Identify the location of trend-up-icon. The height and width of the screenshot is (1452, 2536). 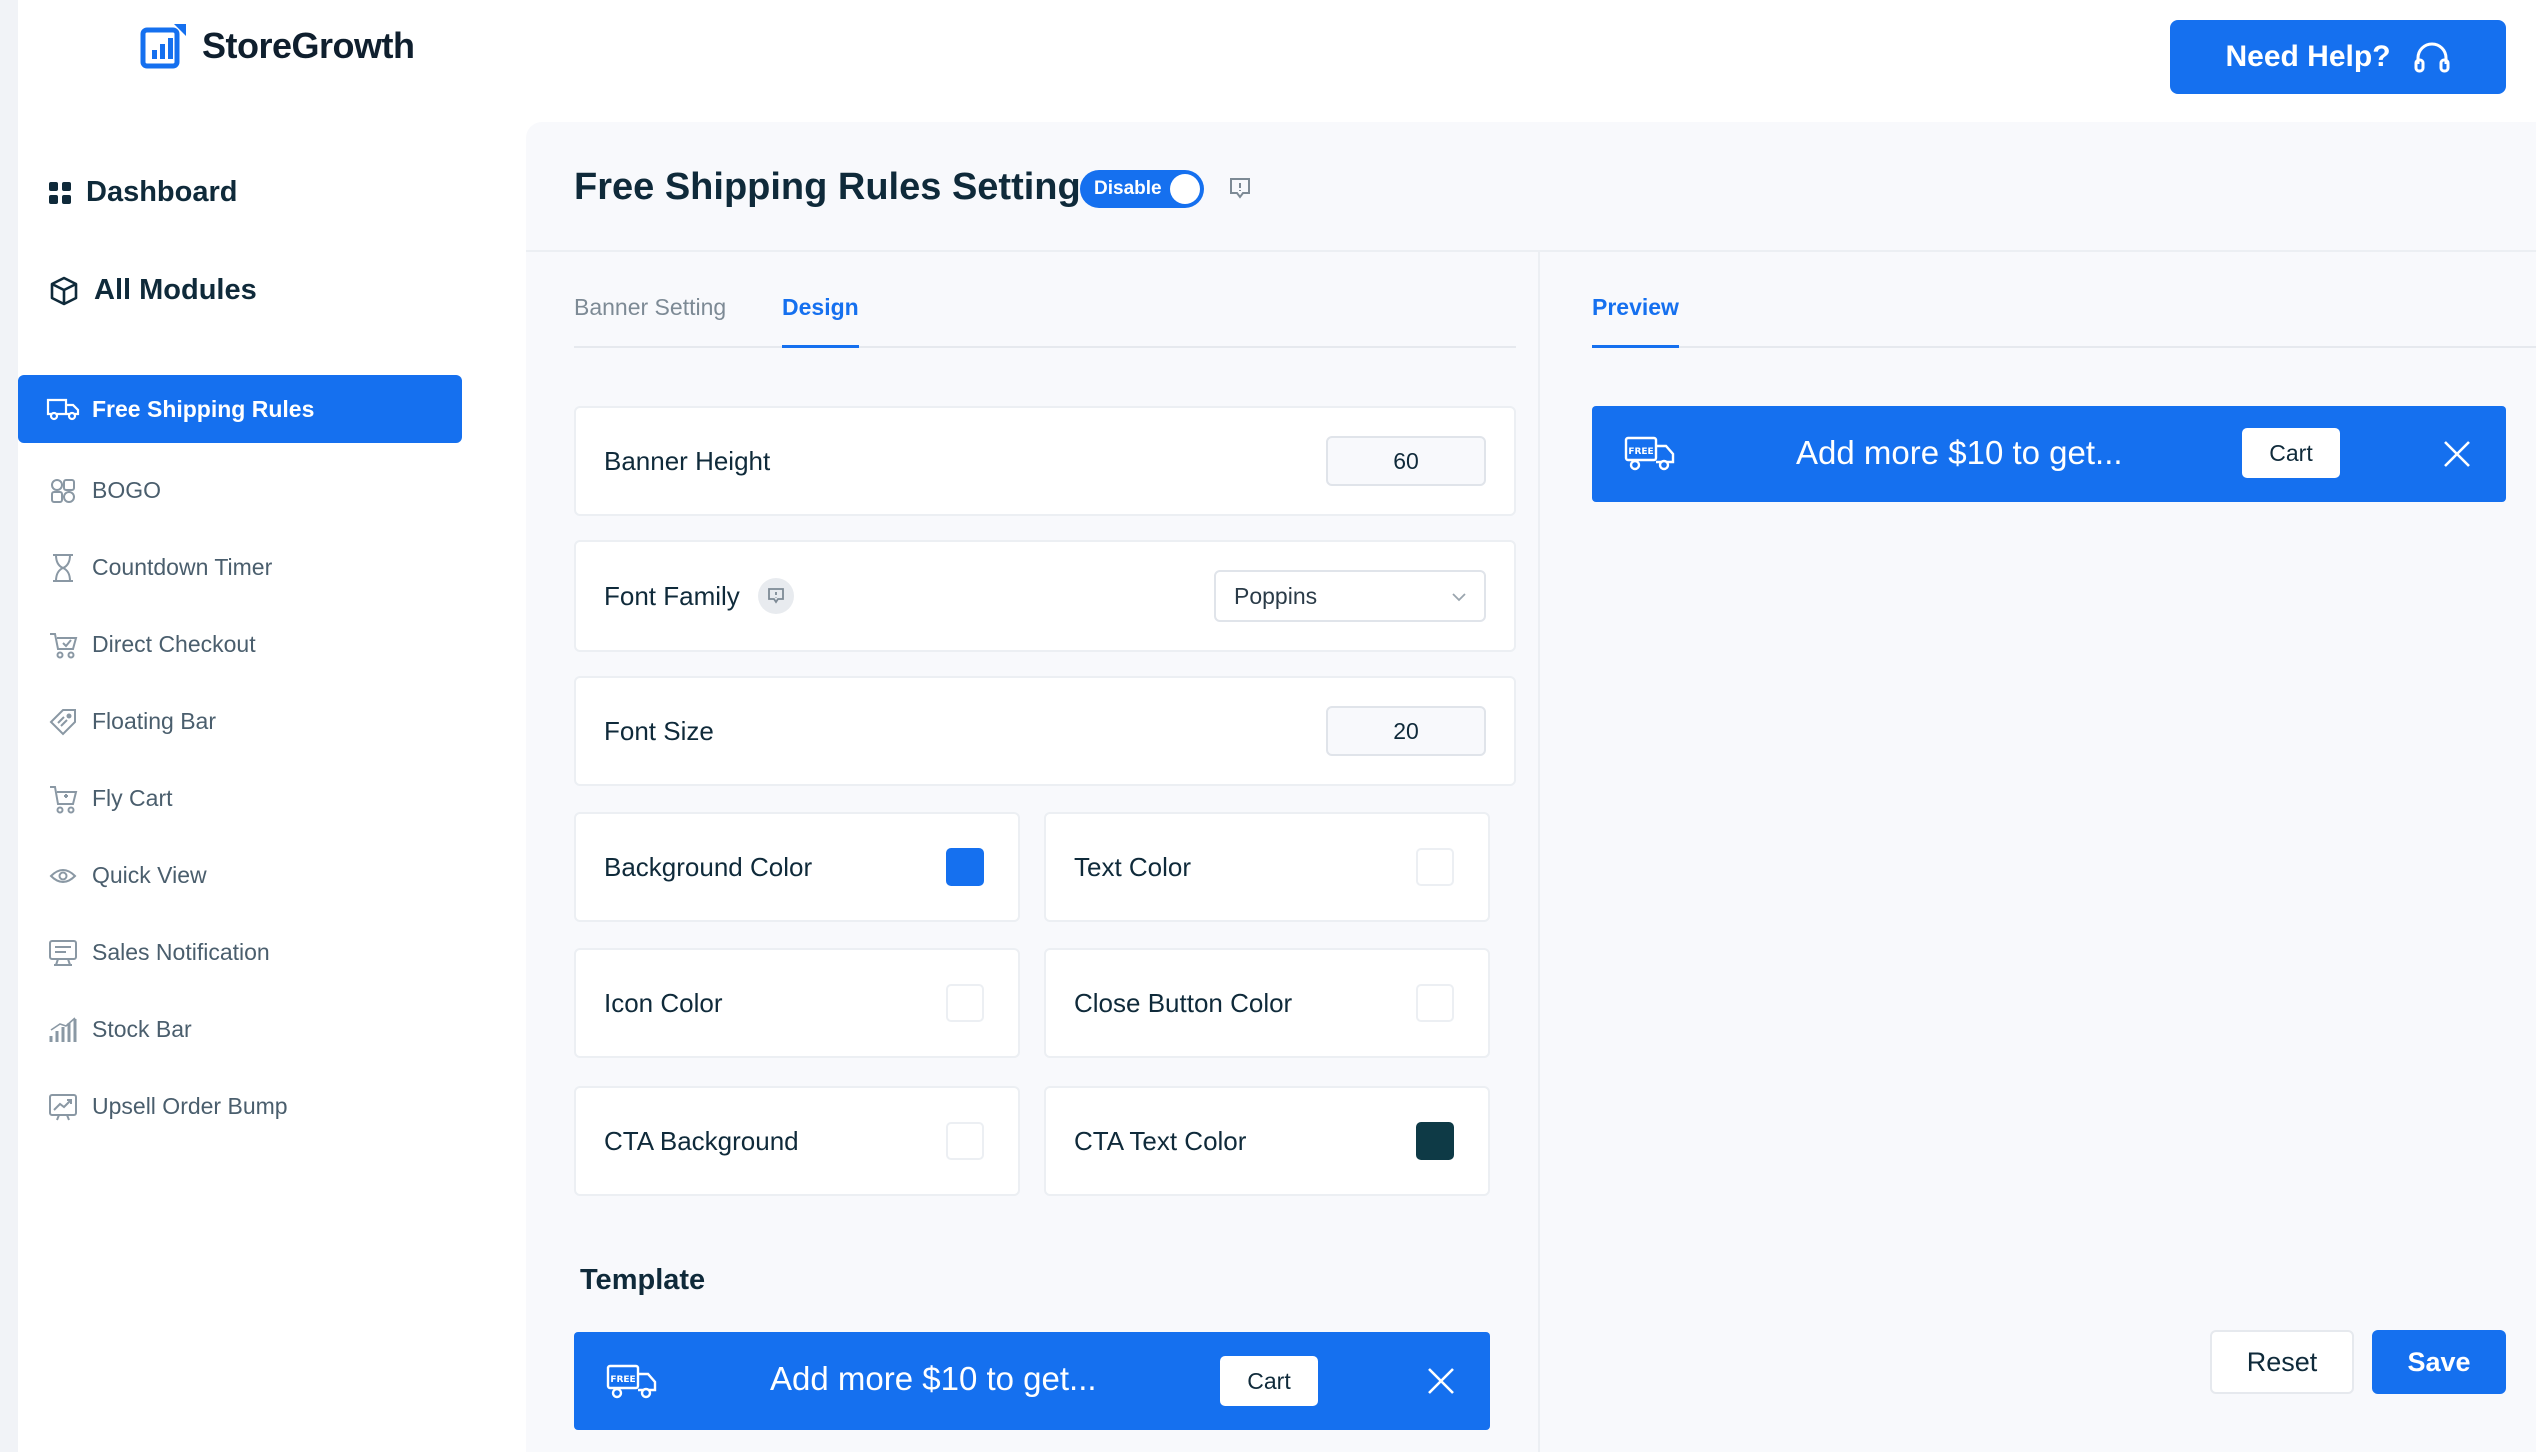
(63, 1107).